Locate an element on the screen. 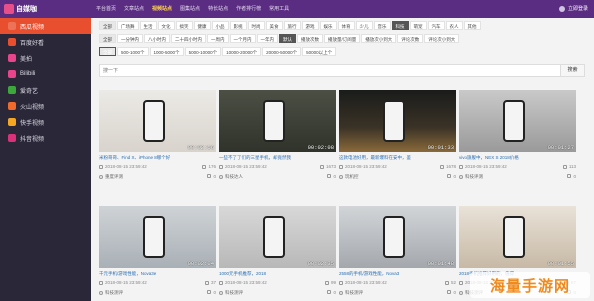 This screenshot has width=594, height=301. plays-chip: 1000-5000个 is located at coordinates (166, 51).